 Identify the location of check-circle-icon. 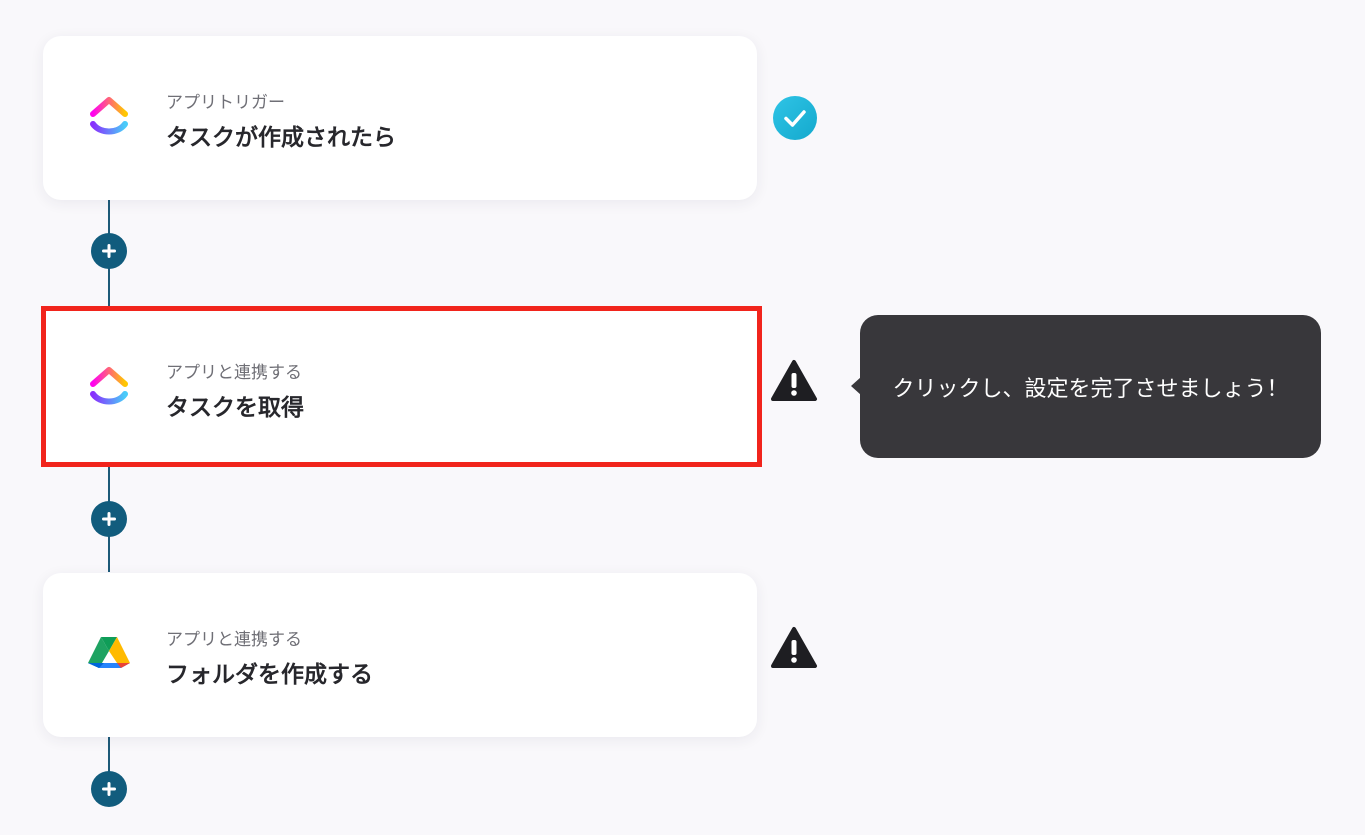
(795, 118).